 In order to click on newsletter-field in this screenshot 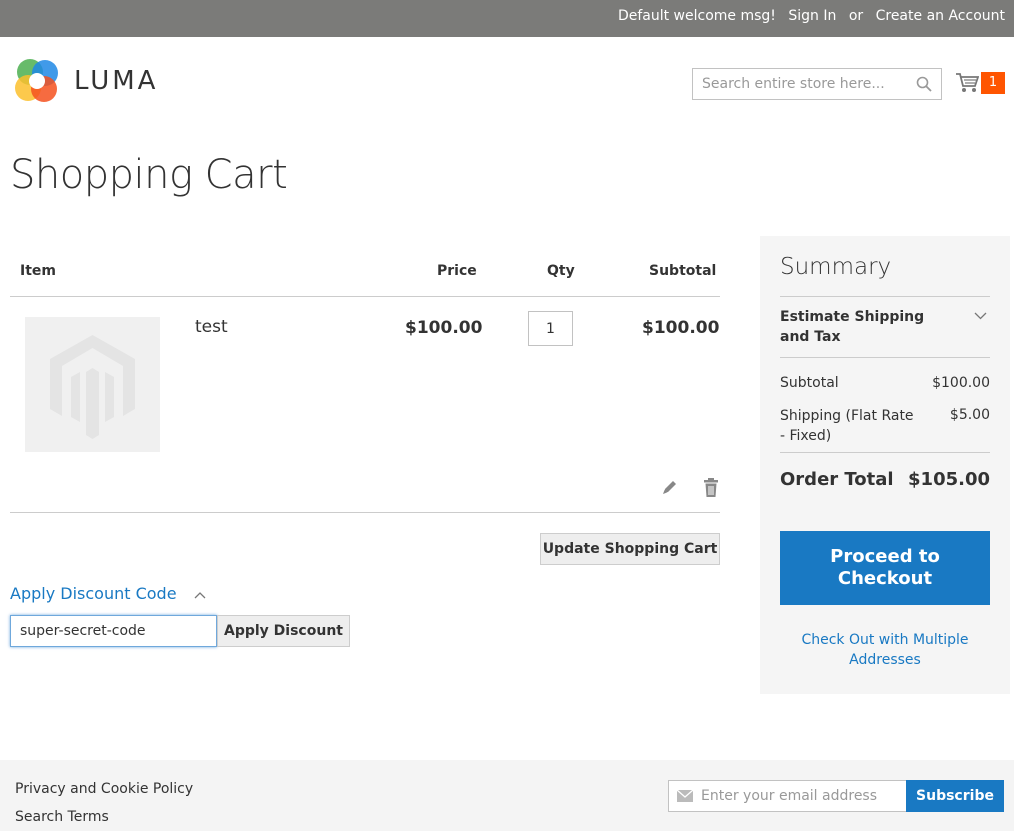, I will do `click(787, 796)`.